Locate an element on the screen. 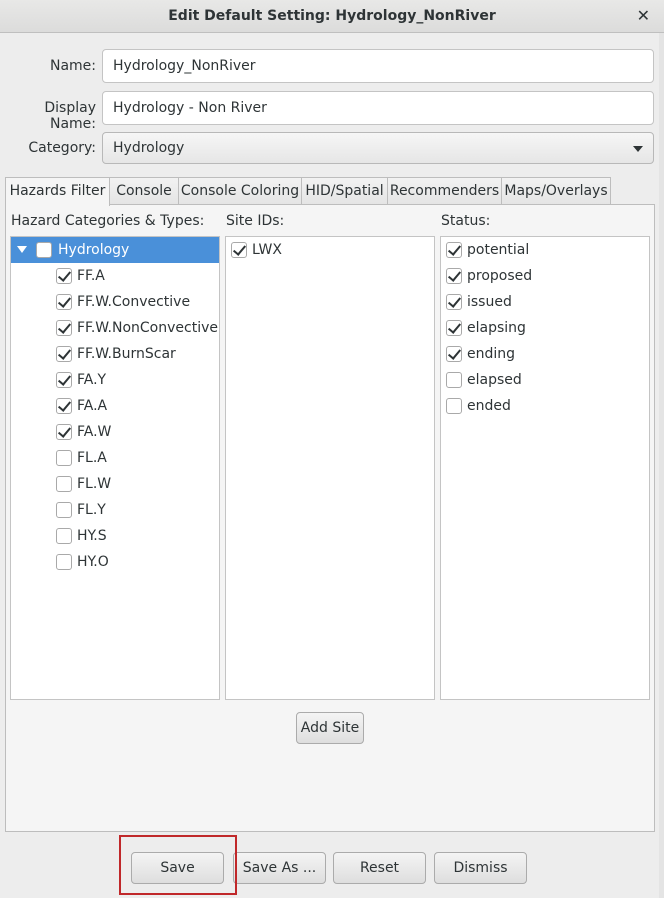 The image size is (664, 898). save-highlight-box is located at coordinates (178, 865).